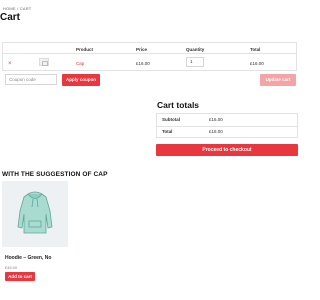 This screenshot has height=300, width=320. I want to click on header-quantity: Quantity, so click(195, 49).